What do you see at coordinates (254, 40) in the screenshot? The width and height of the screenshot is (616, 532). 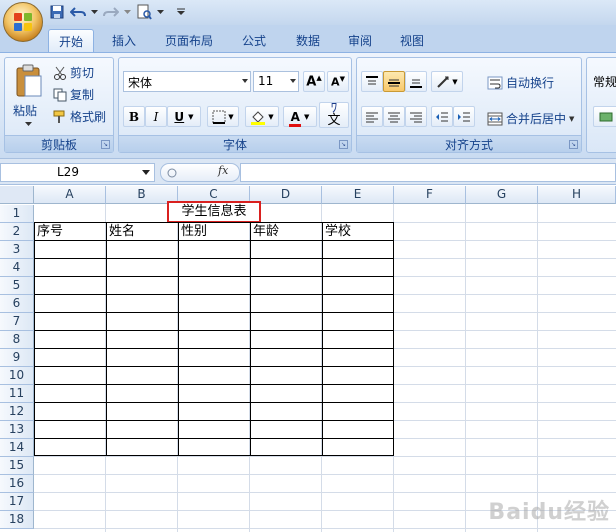 I see `tab-formulas: 公式` at bounding box center [254, 40].